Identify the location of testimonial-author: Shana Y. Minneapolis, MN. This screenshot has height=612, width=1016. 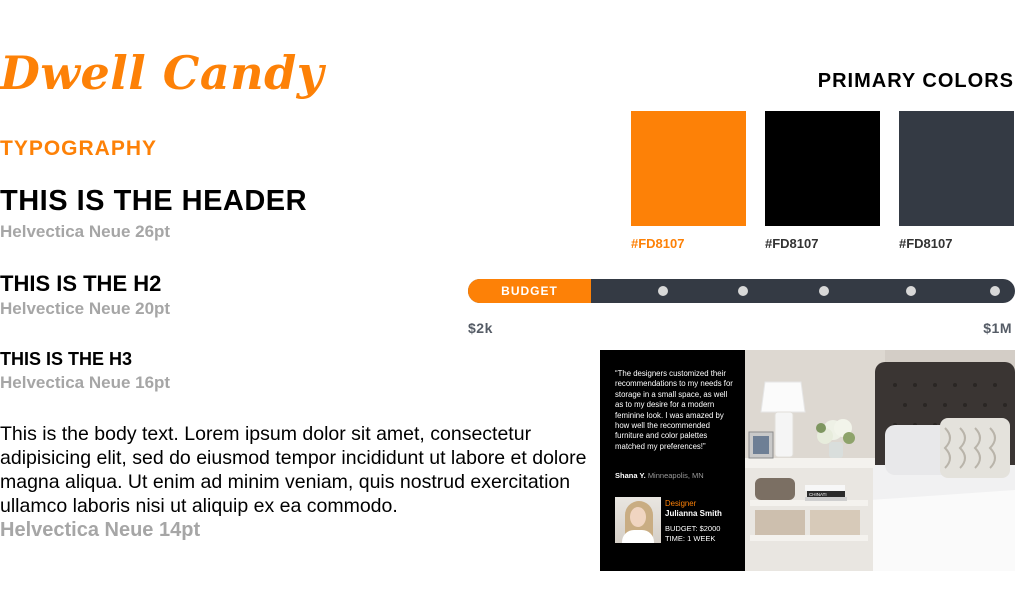
(659, 475).